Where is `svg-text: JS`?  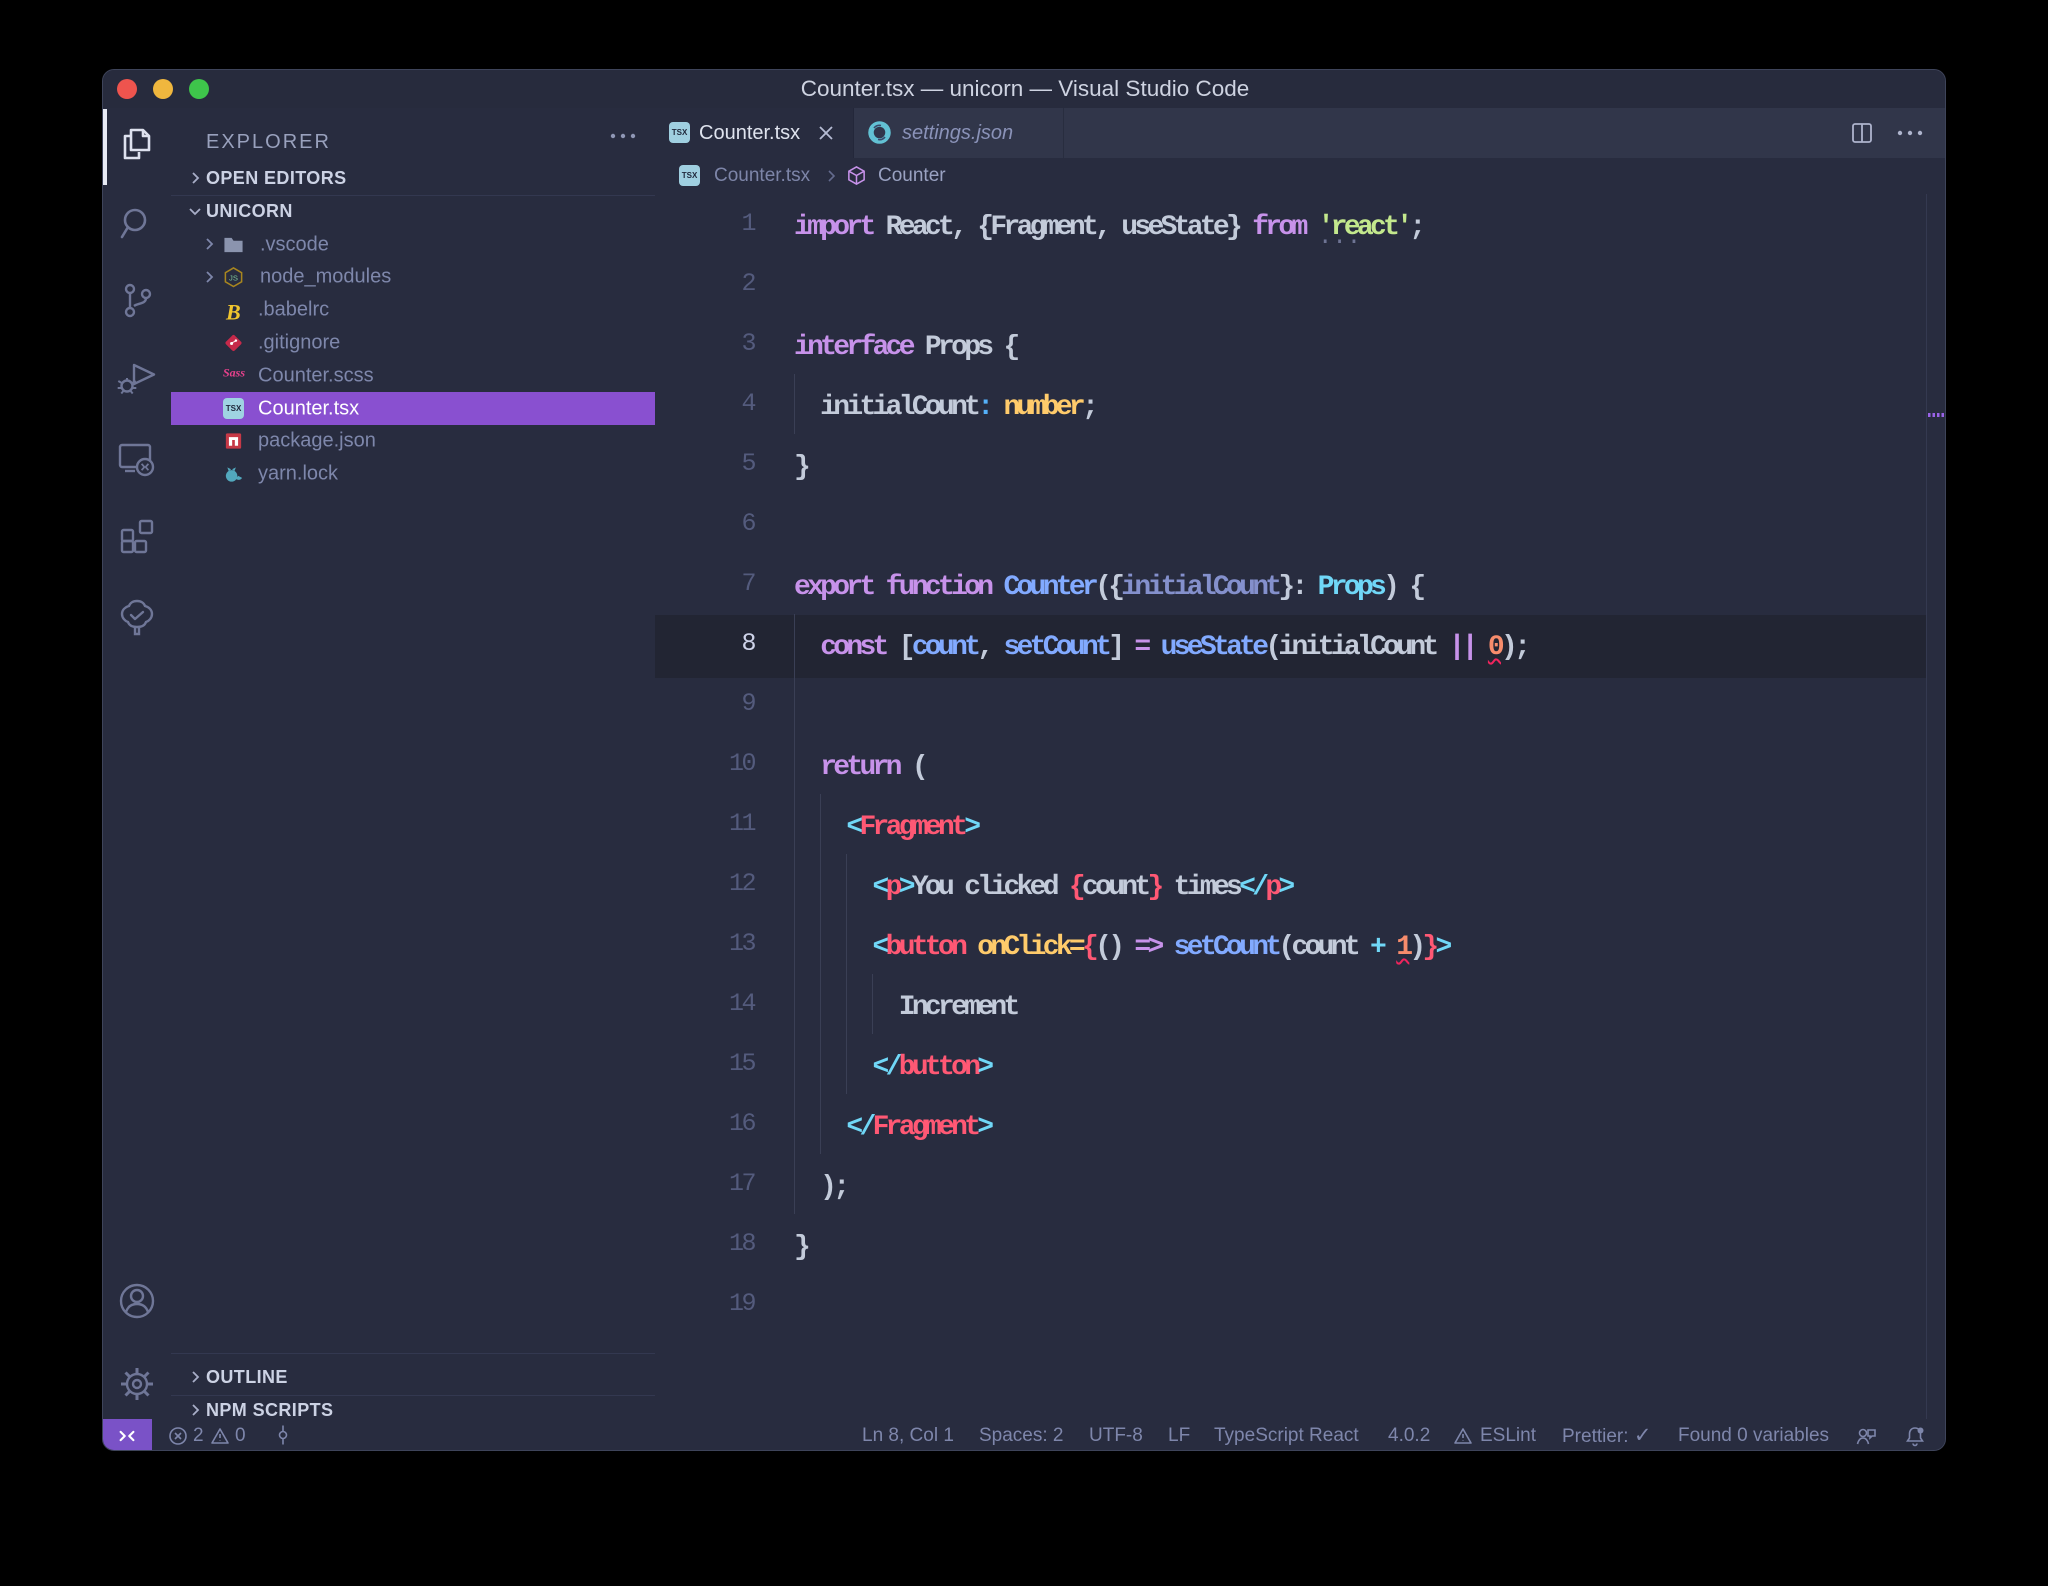 svg-text: JS is located at coordinates (233, 278).